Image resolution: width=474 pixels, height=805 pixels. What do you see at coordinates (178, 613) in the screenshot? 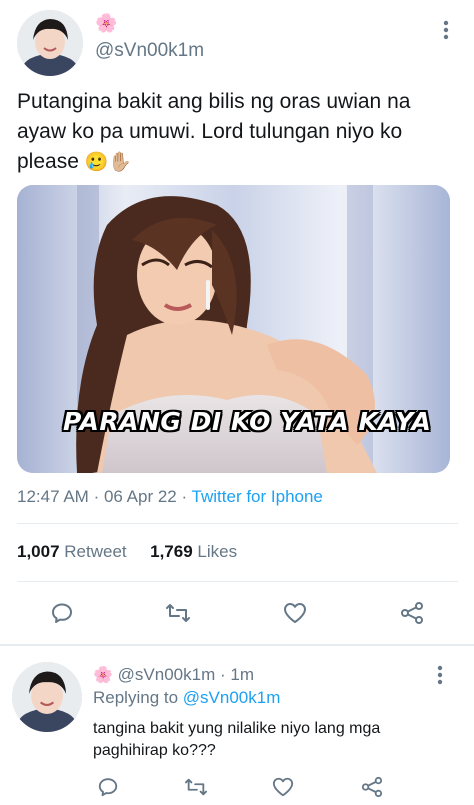
I see `retweet-icon` at bounding box center [178, 613].